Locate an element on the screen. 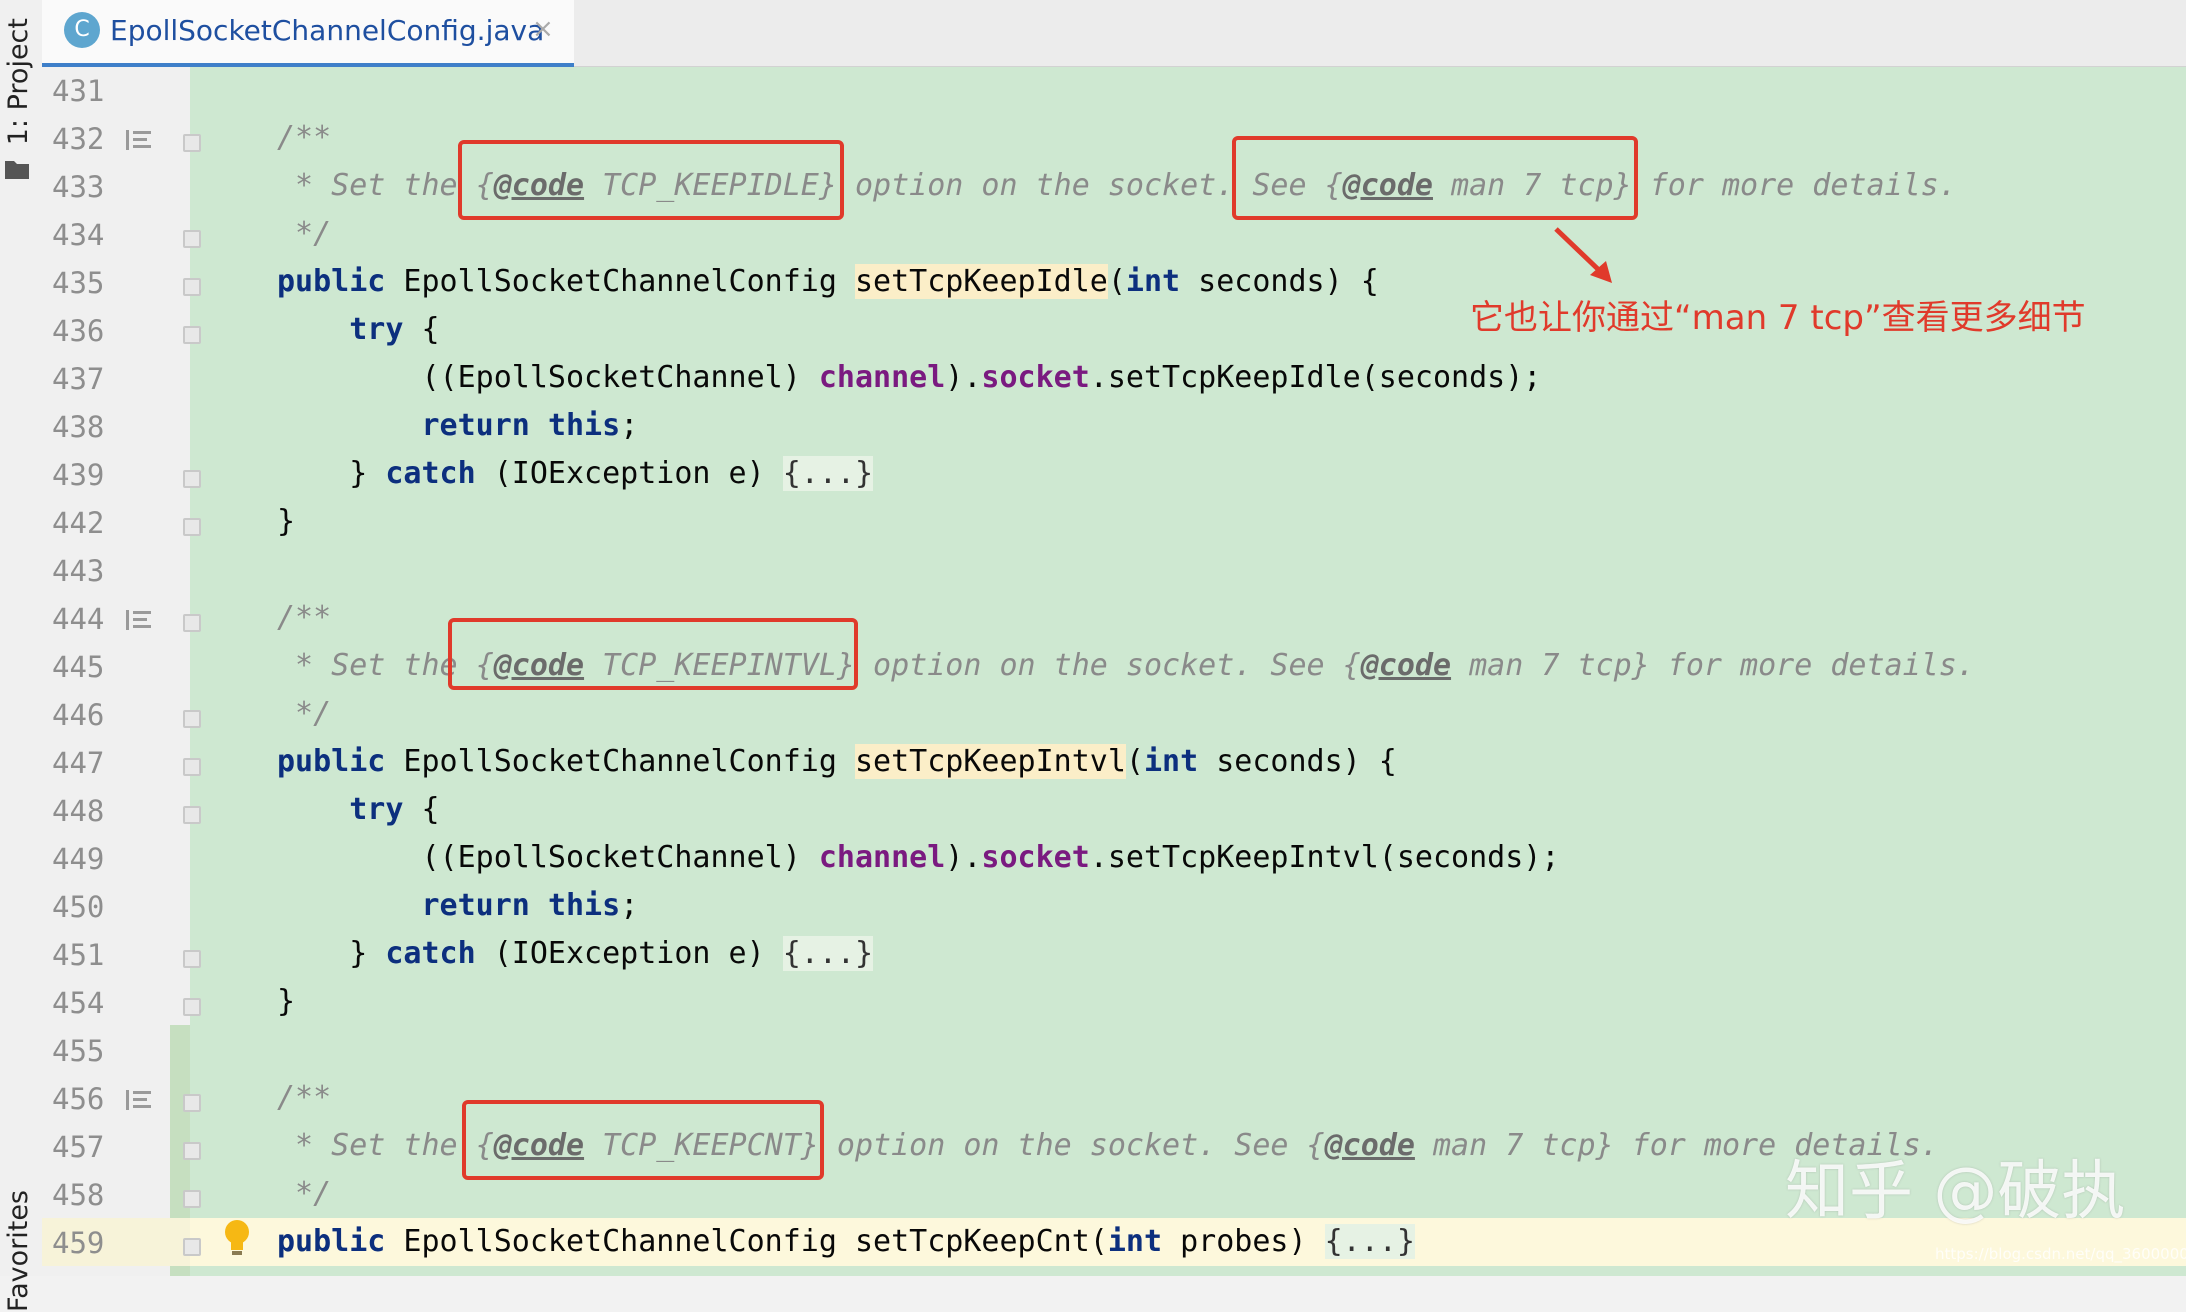 This screenshot has width=2186, height=1312. code-line: } is located at coordinates (286, 1001).